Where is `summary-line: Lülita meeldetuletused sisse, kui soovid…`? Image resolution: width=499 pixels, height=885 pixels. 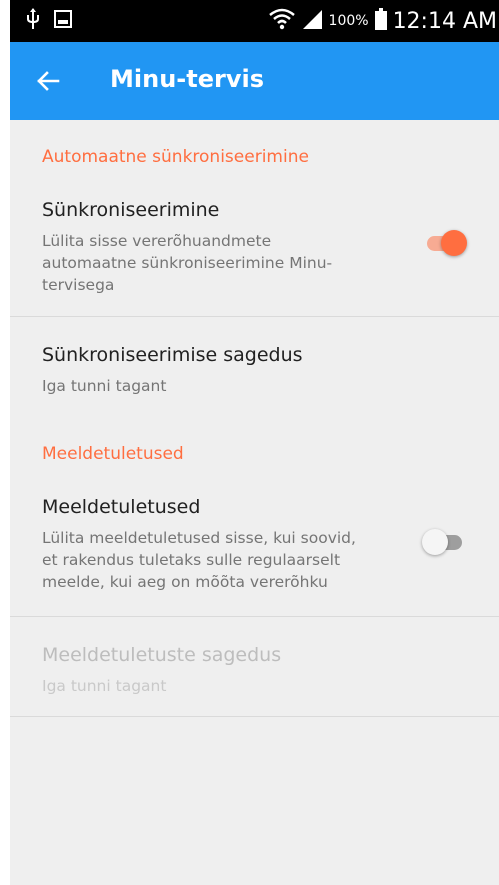 summary-line: Lülita meeldetuletused sisse, kui soovid… is located at coordinates (199, 538).